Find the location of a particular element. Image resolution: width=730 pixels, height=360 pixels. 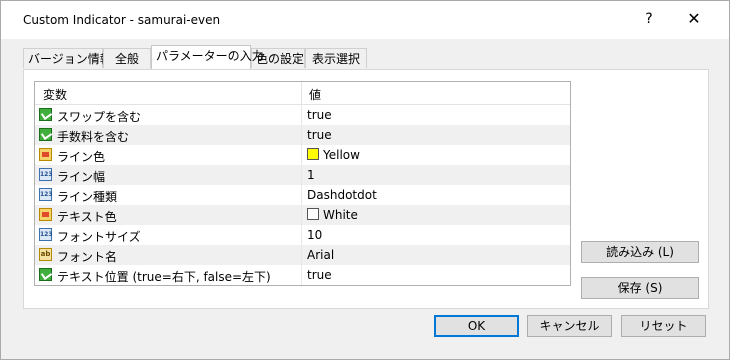

param-row-text-color: テキスト色 White is located at coordinates (302, 215).